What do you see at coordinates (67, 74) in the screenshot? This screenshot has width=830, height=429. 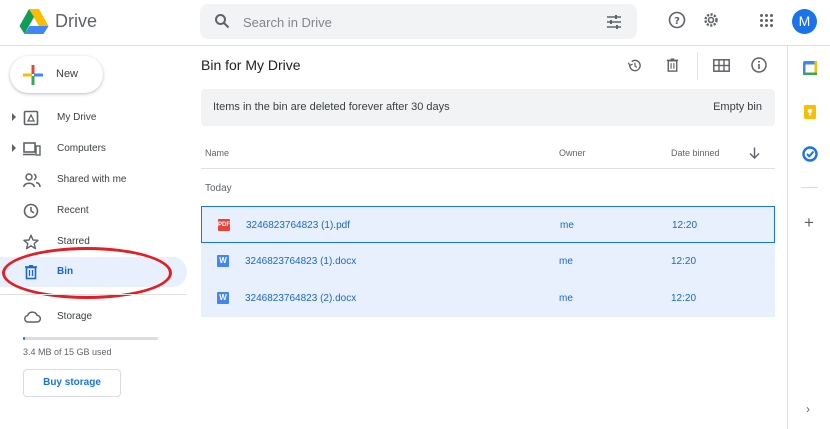 I see `new-button-label: New` at bounding box center [67, 74].